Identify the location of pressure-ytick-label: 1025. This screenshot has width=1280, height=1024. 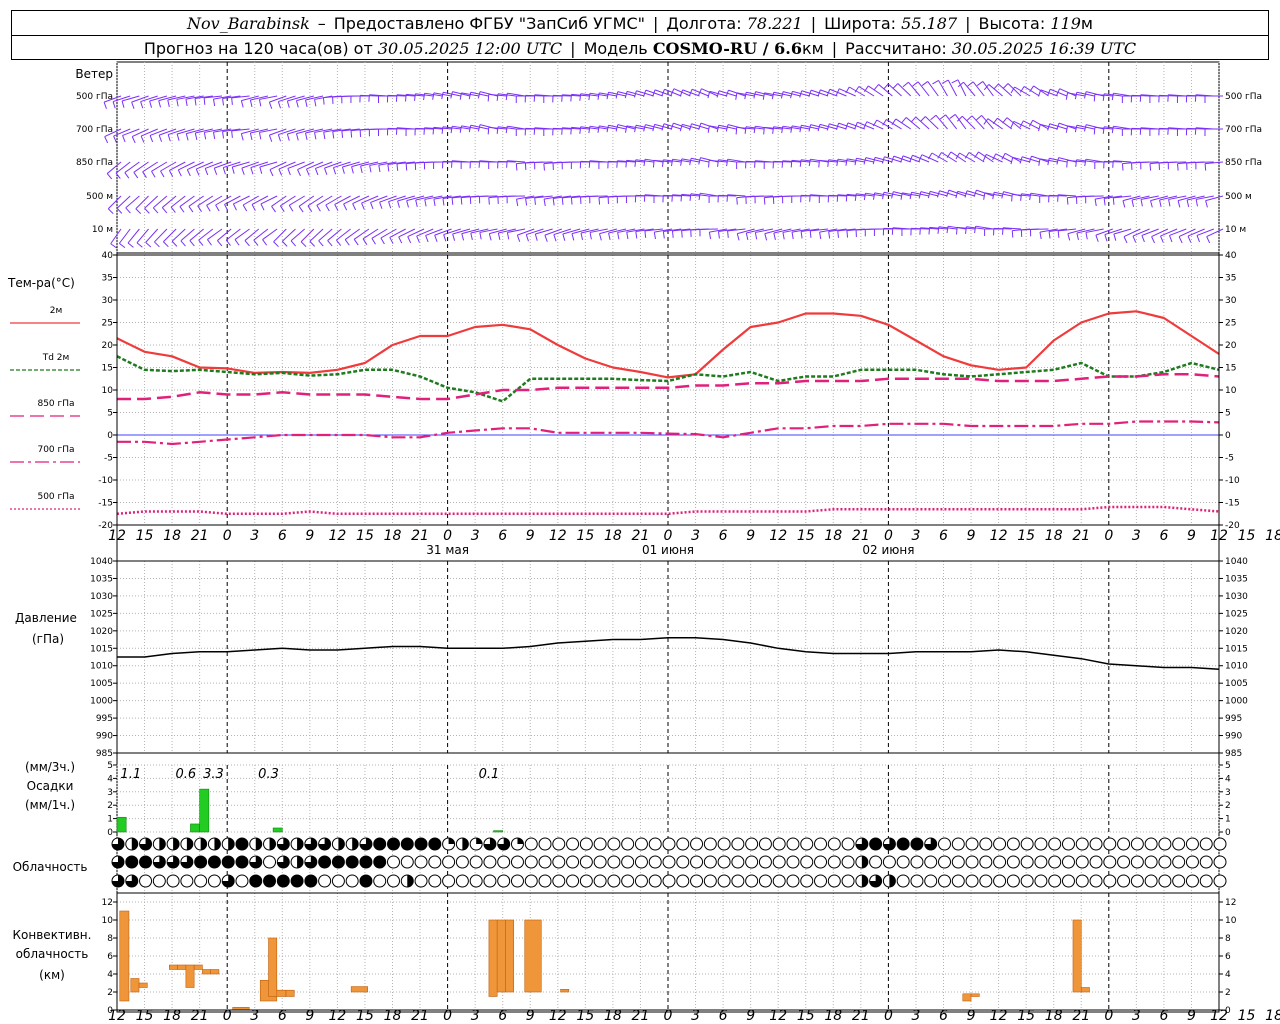
(101, 614).